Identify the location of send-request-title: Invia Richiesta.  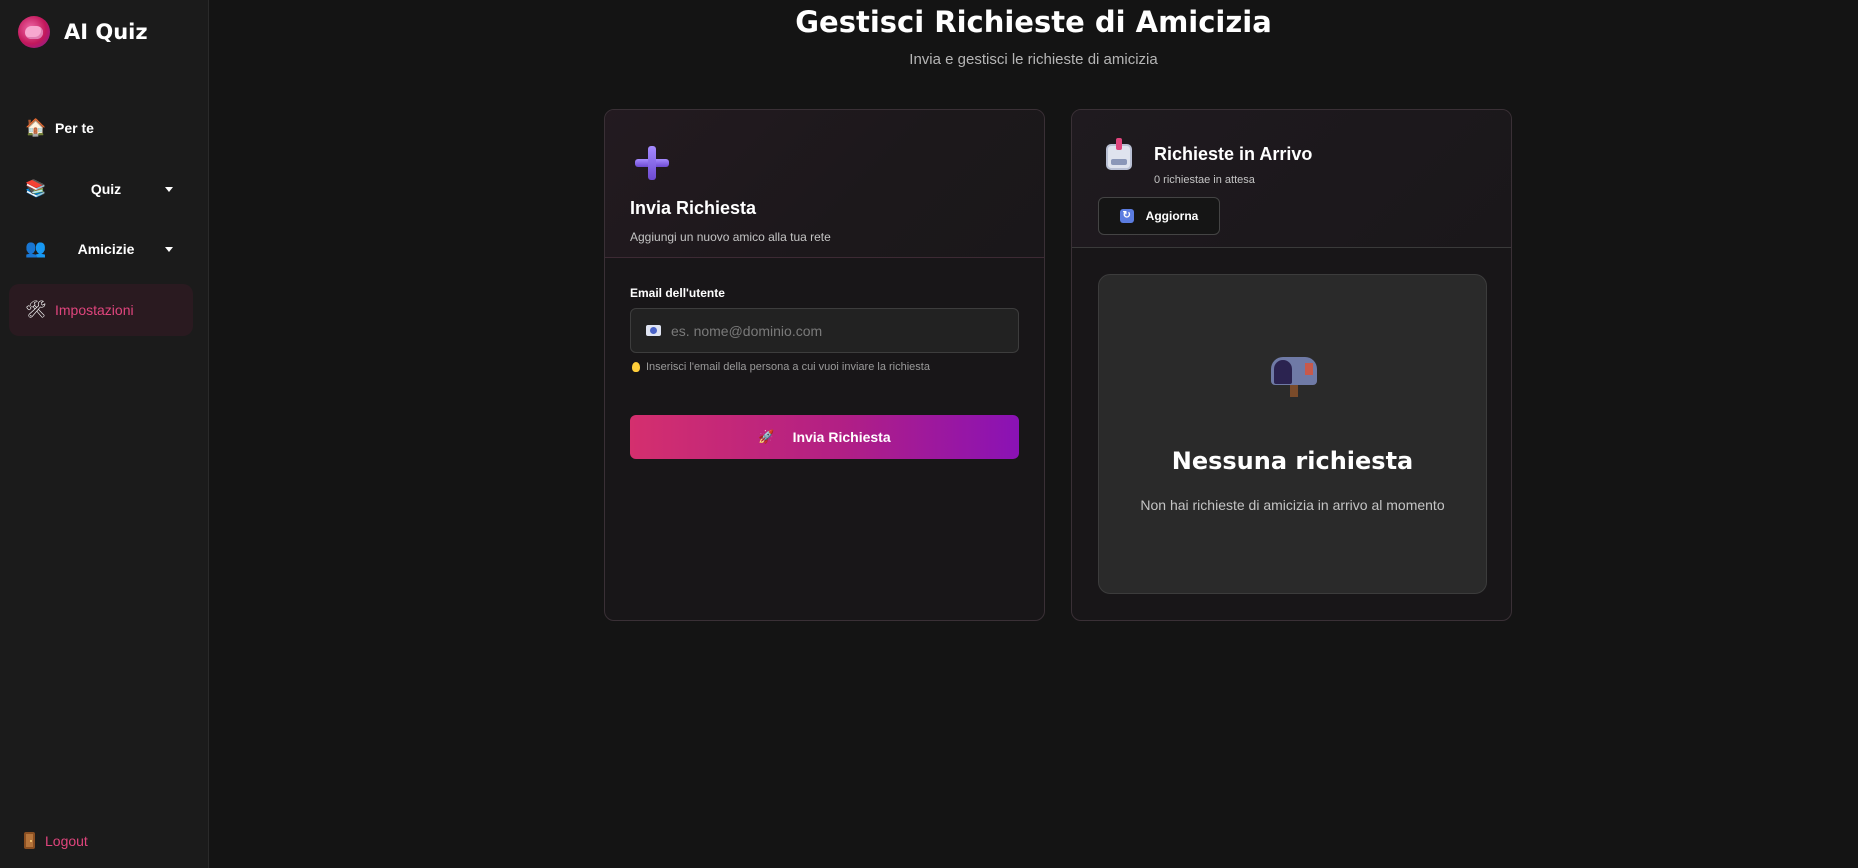
(693, 208).